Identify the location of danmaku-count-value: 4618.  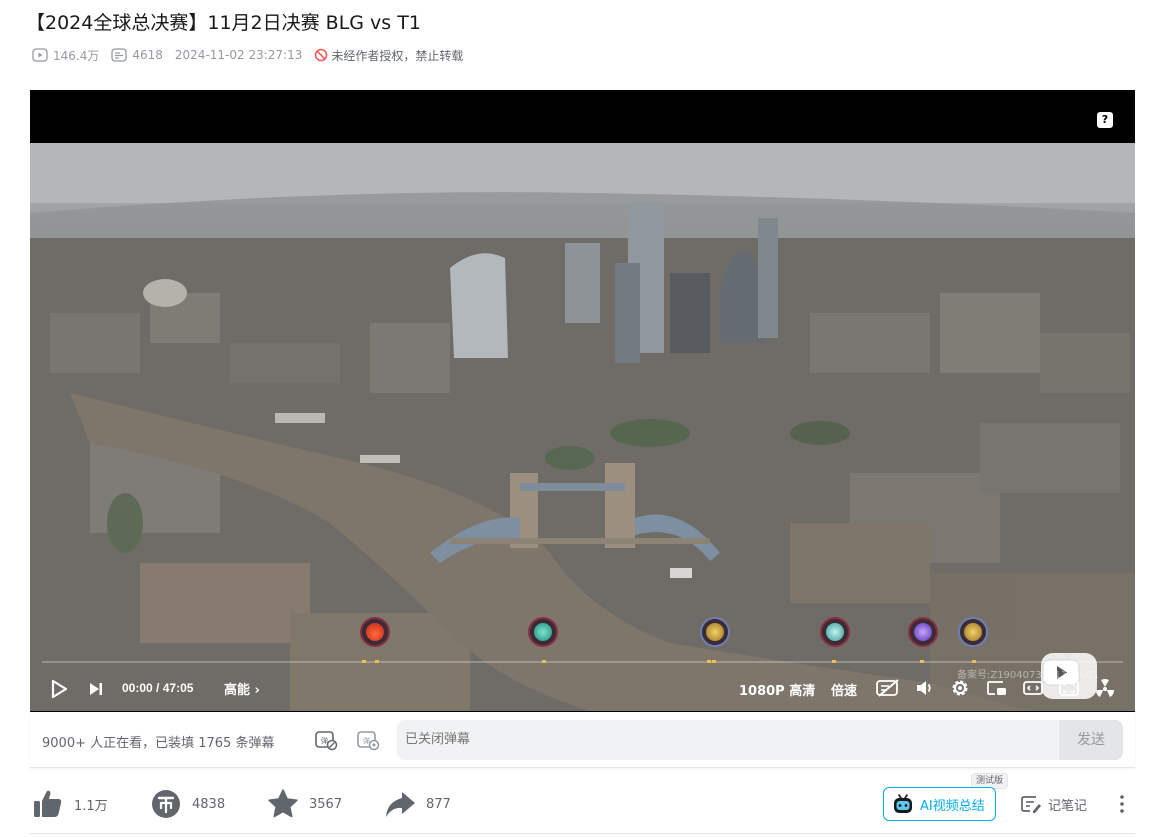
(147, 55).